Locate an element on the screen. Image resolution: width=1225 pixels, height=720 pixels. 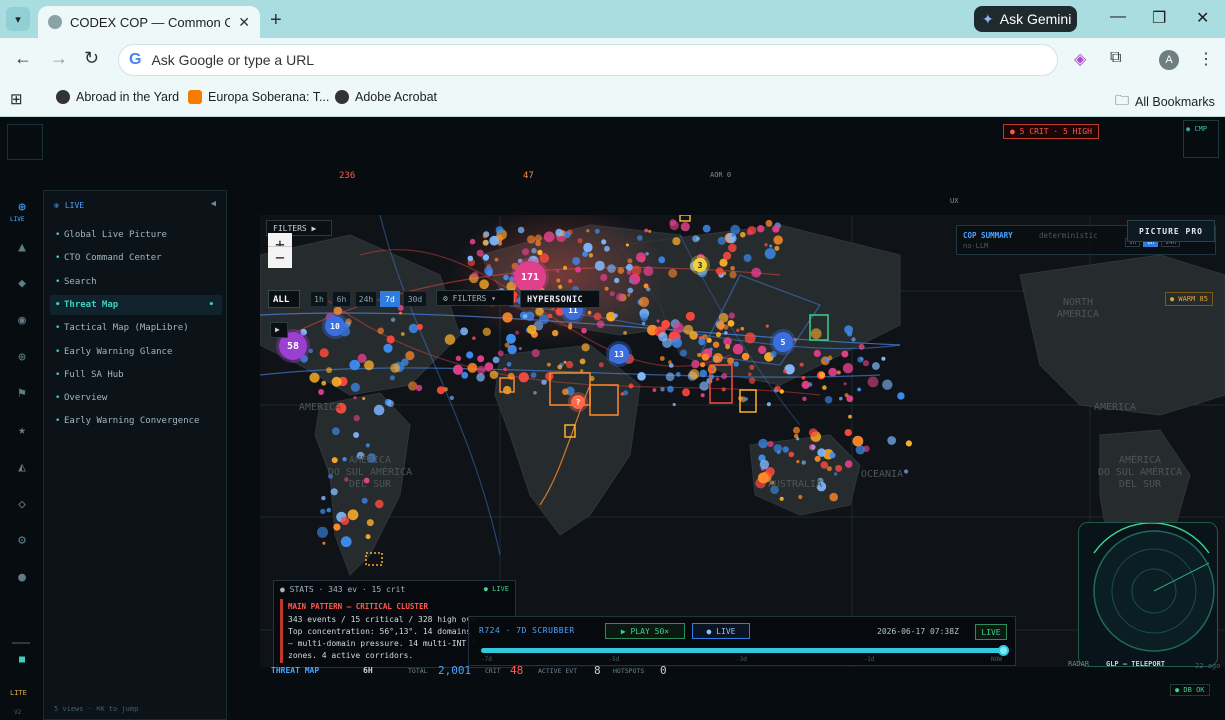
ask-gemini-button: ✦ Ask Gemini is located at coordinates (1025, 19).